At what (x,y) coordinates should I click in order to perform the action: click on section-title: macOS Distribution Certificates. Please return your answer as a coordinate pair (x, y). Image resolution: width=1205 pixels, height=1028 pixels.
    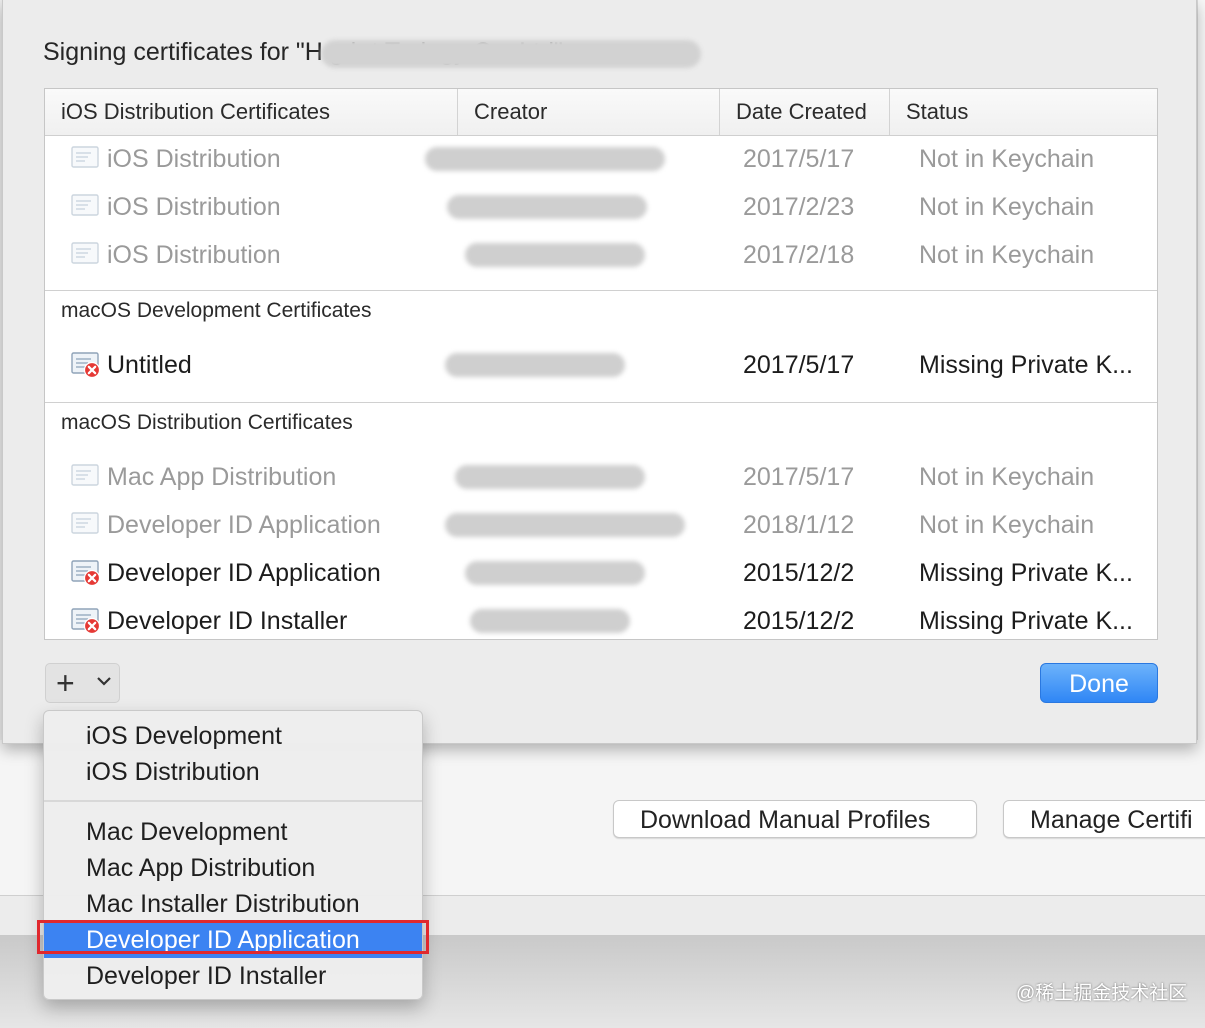
    Looking at the image, I should click on (207, 422).